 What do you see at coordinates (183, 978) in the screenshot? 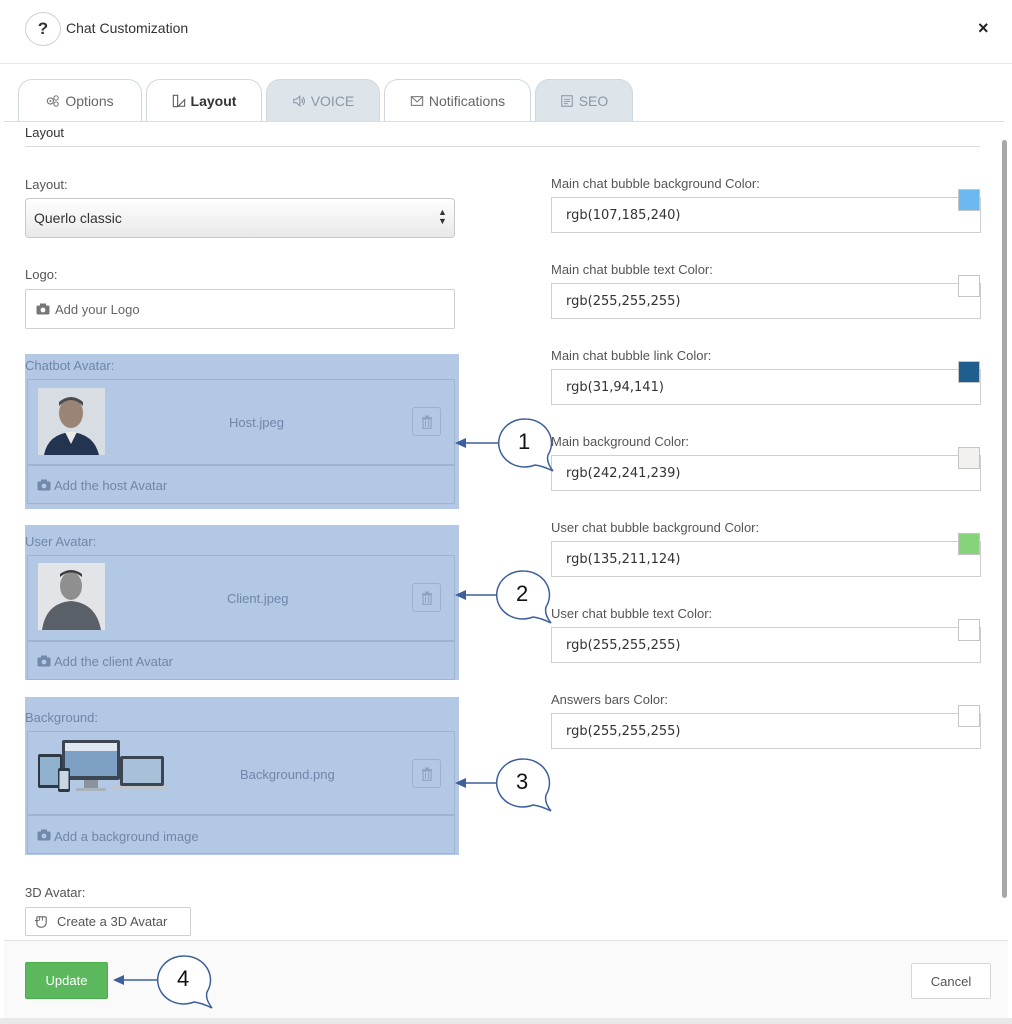
I see `callout-number-4: 4` at bounding box center [183, 978].